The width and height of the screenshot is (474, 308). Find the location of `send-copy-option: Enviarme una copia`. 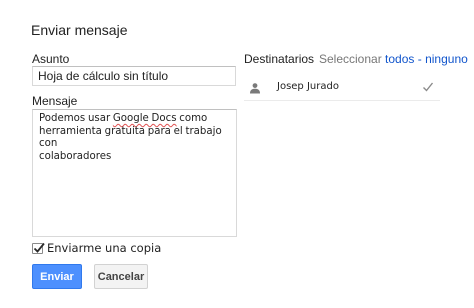

send-copy-option: Enviarme una copia is located at coordinates (96, 248).